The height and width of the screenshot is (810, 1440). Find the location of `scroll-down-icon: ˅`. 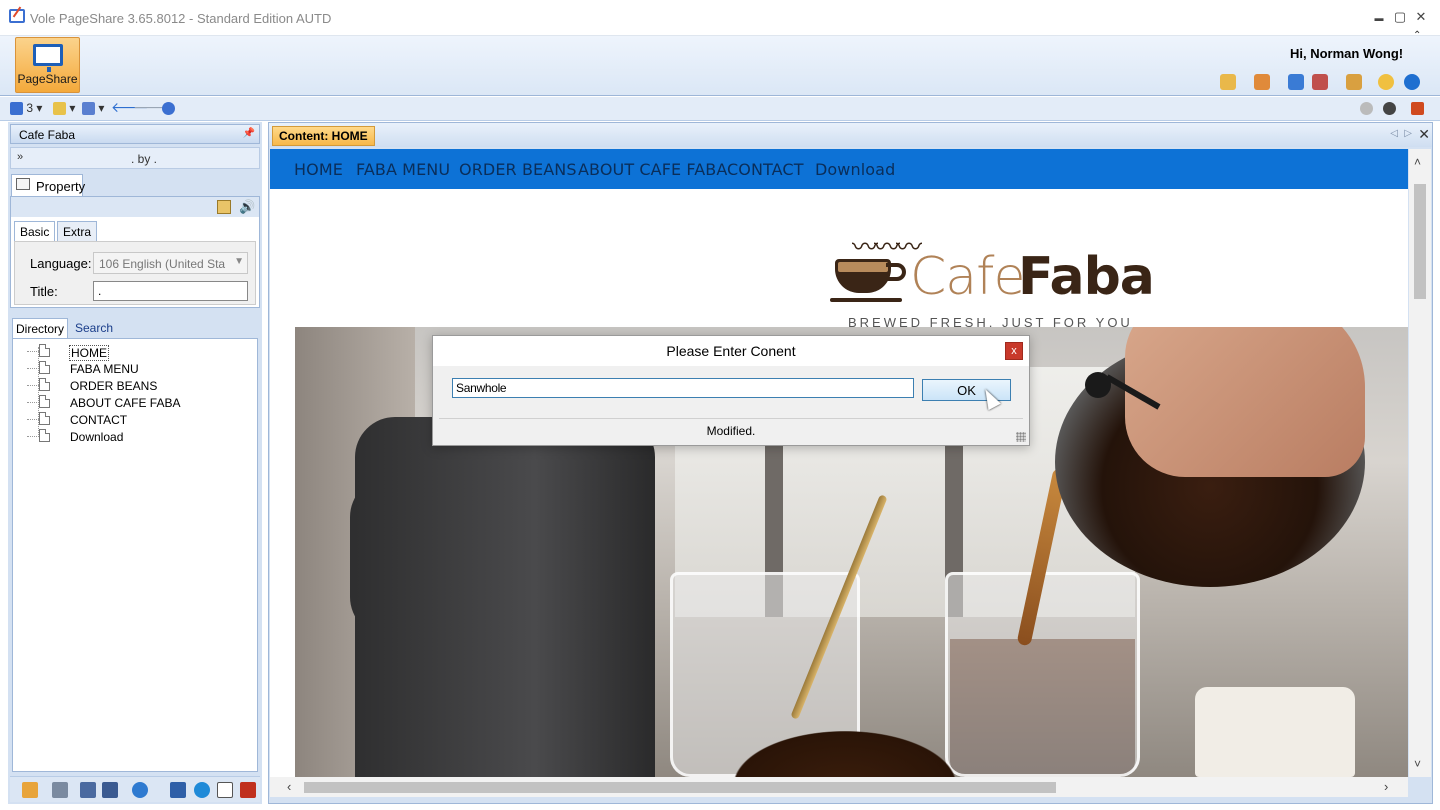

scroll-down-icon: ˅ is located at coordinates (1417, 764).